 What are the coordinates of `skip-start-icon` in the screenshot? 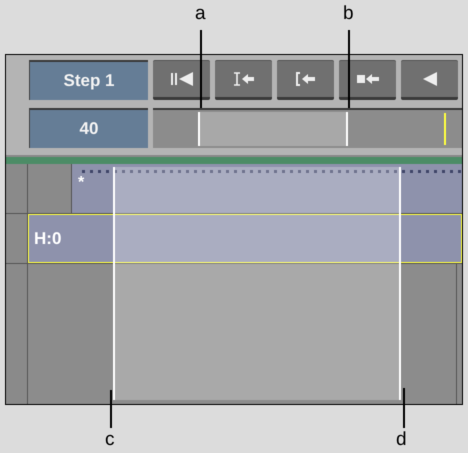 It's located at (181, 79).